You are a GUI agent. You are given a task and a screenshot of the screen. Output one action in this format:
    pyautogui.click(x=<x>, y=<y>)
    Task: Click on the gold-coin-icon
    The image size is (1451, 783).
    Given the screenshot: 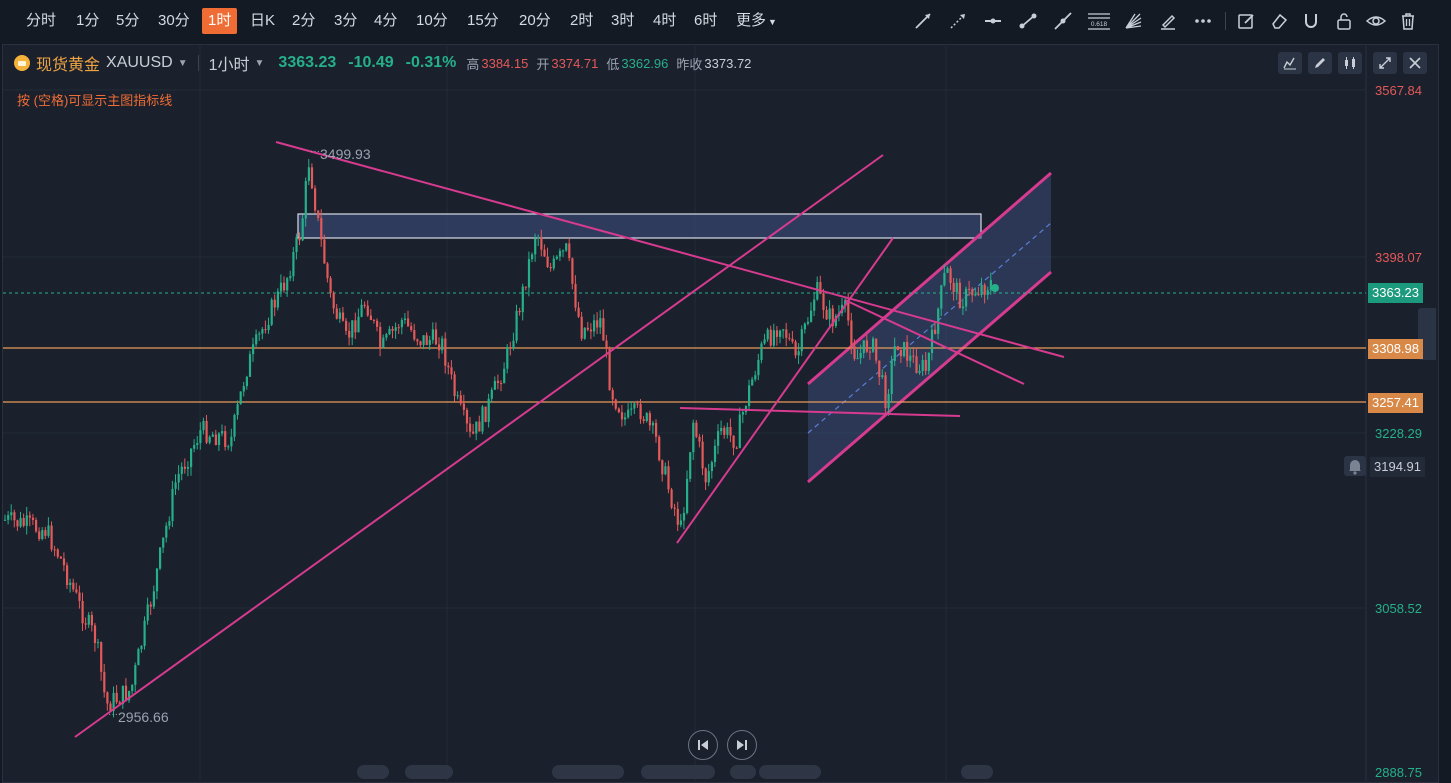 What is the action you would take?
    pyautogui.click(x=22, y=63)
    